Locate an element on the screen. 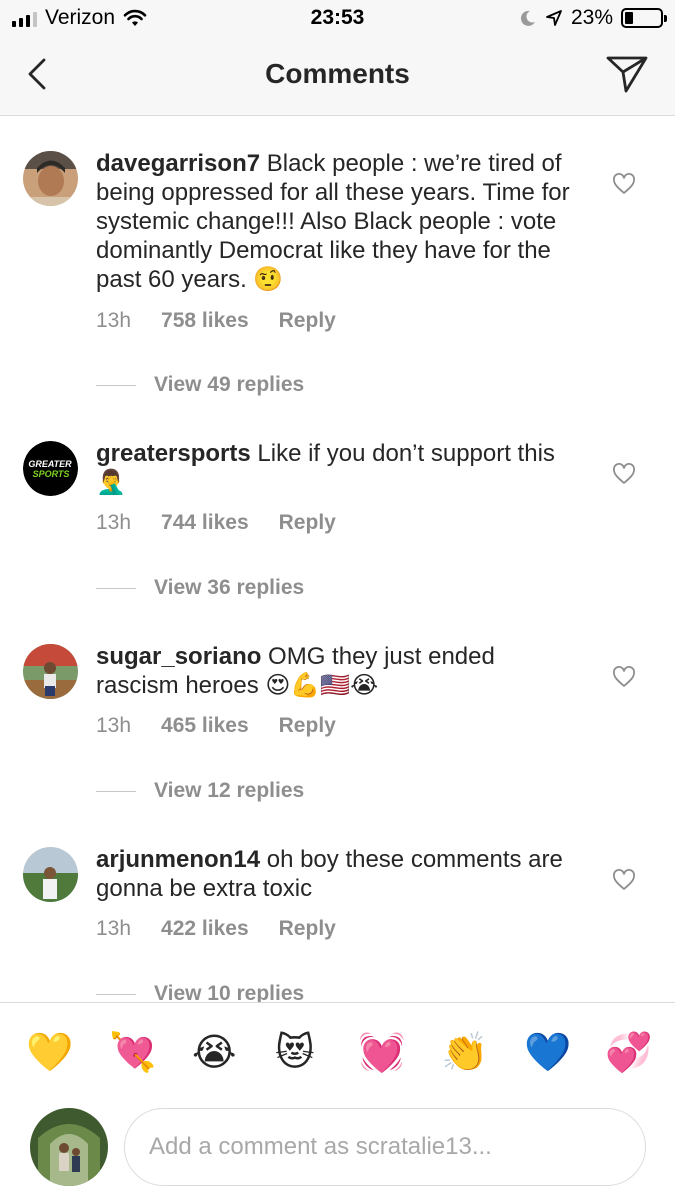 The width and height of the screenshot is (675, 1200). avatar: GREATER SPORTS is located at coordinates (50, 468).